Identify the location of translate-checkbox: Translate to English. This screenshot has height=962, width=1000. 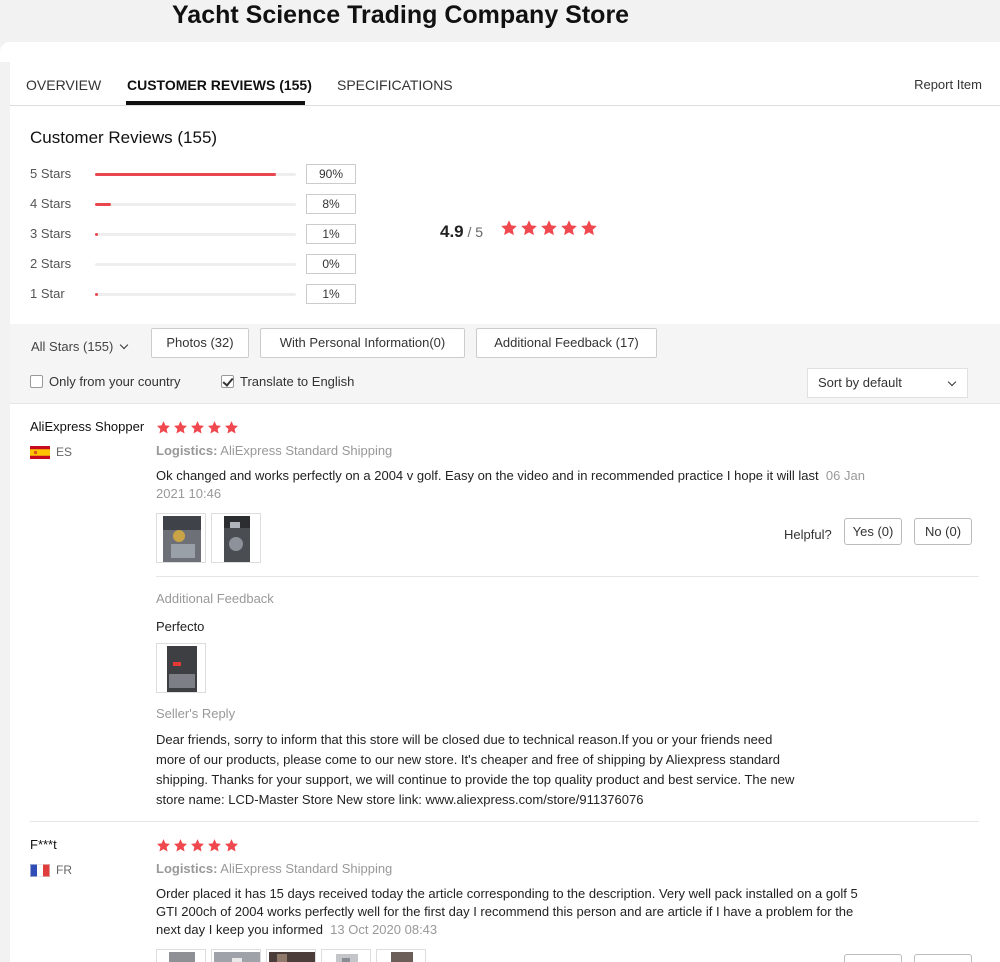
(287, 381).